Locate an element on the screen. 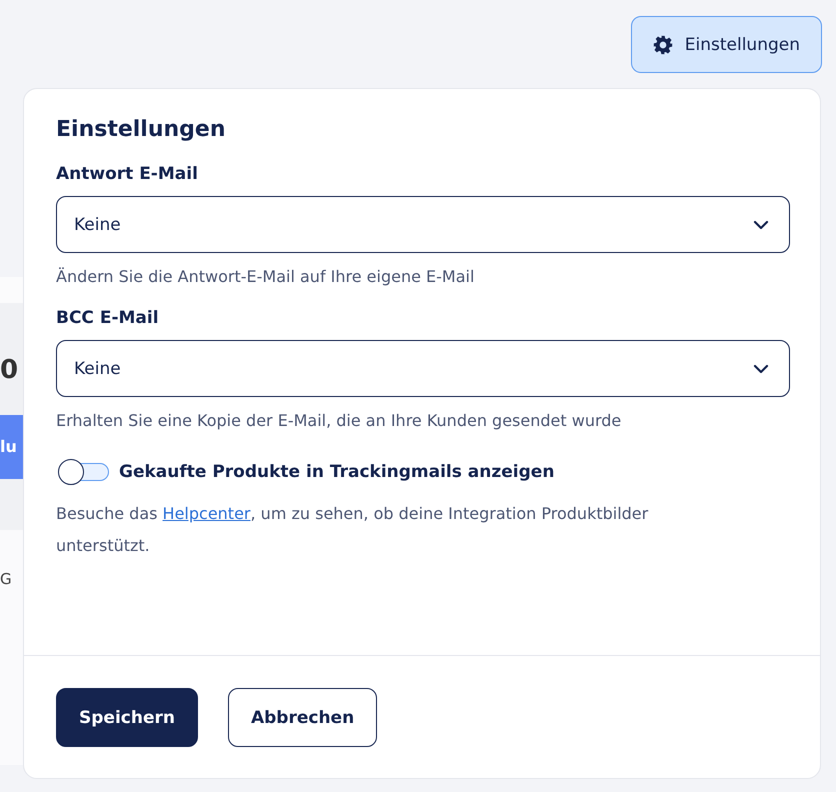  toggle-label: Gekaufte Produkte in Trackingmails anzeigen is located at coordinates (336, 472).